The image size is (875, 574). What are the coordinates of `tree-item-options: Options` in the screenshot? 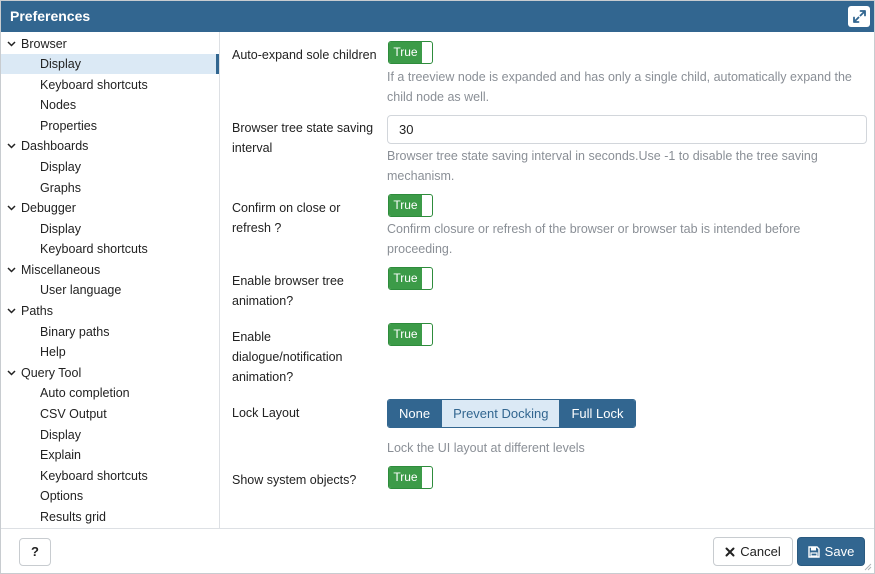 It's located at (110, 496).